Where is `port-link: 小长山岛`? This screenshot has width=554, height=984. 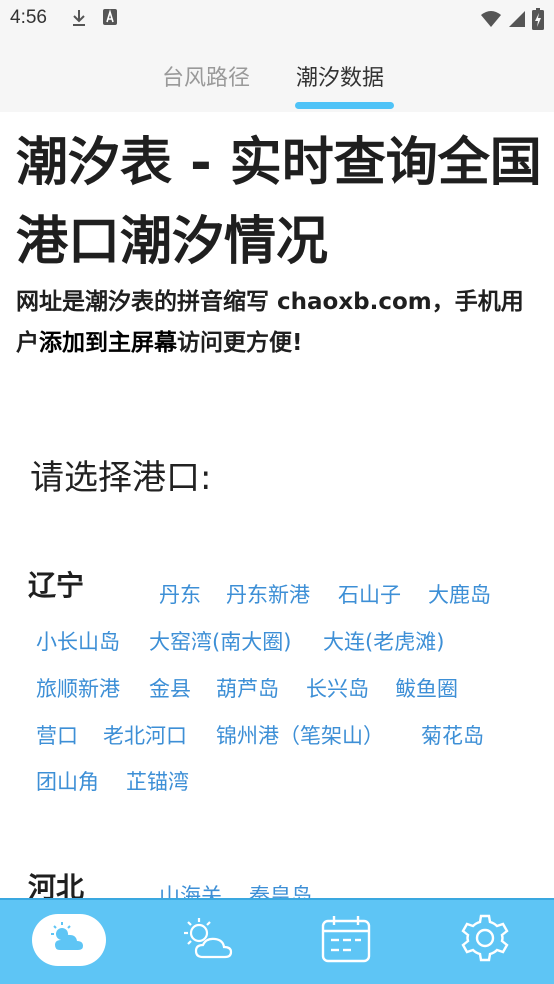 port-link: 小长山岛 is located at coordinates (78, 641).